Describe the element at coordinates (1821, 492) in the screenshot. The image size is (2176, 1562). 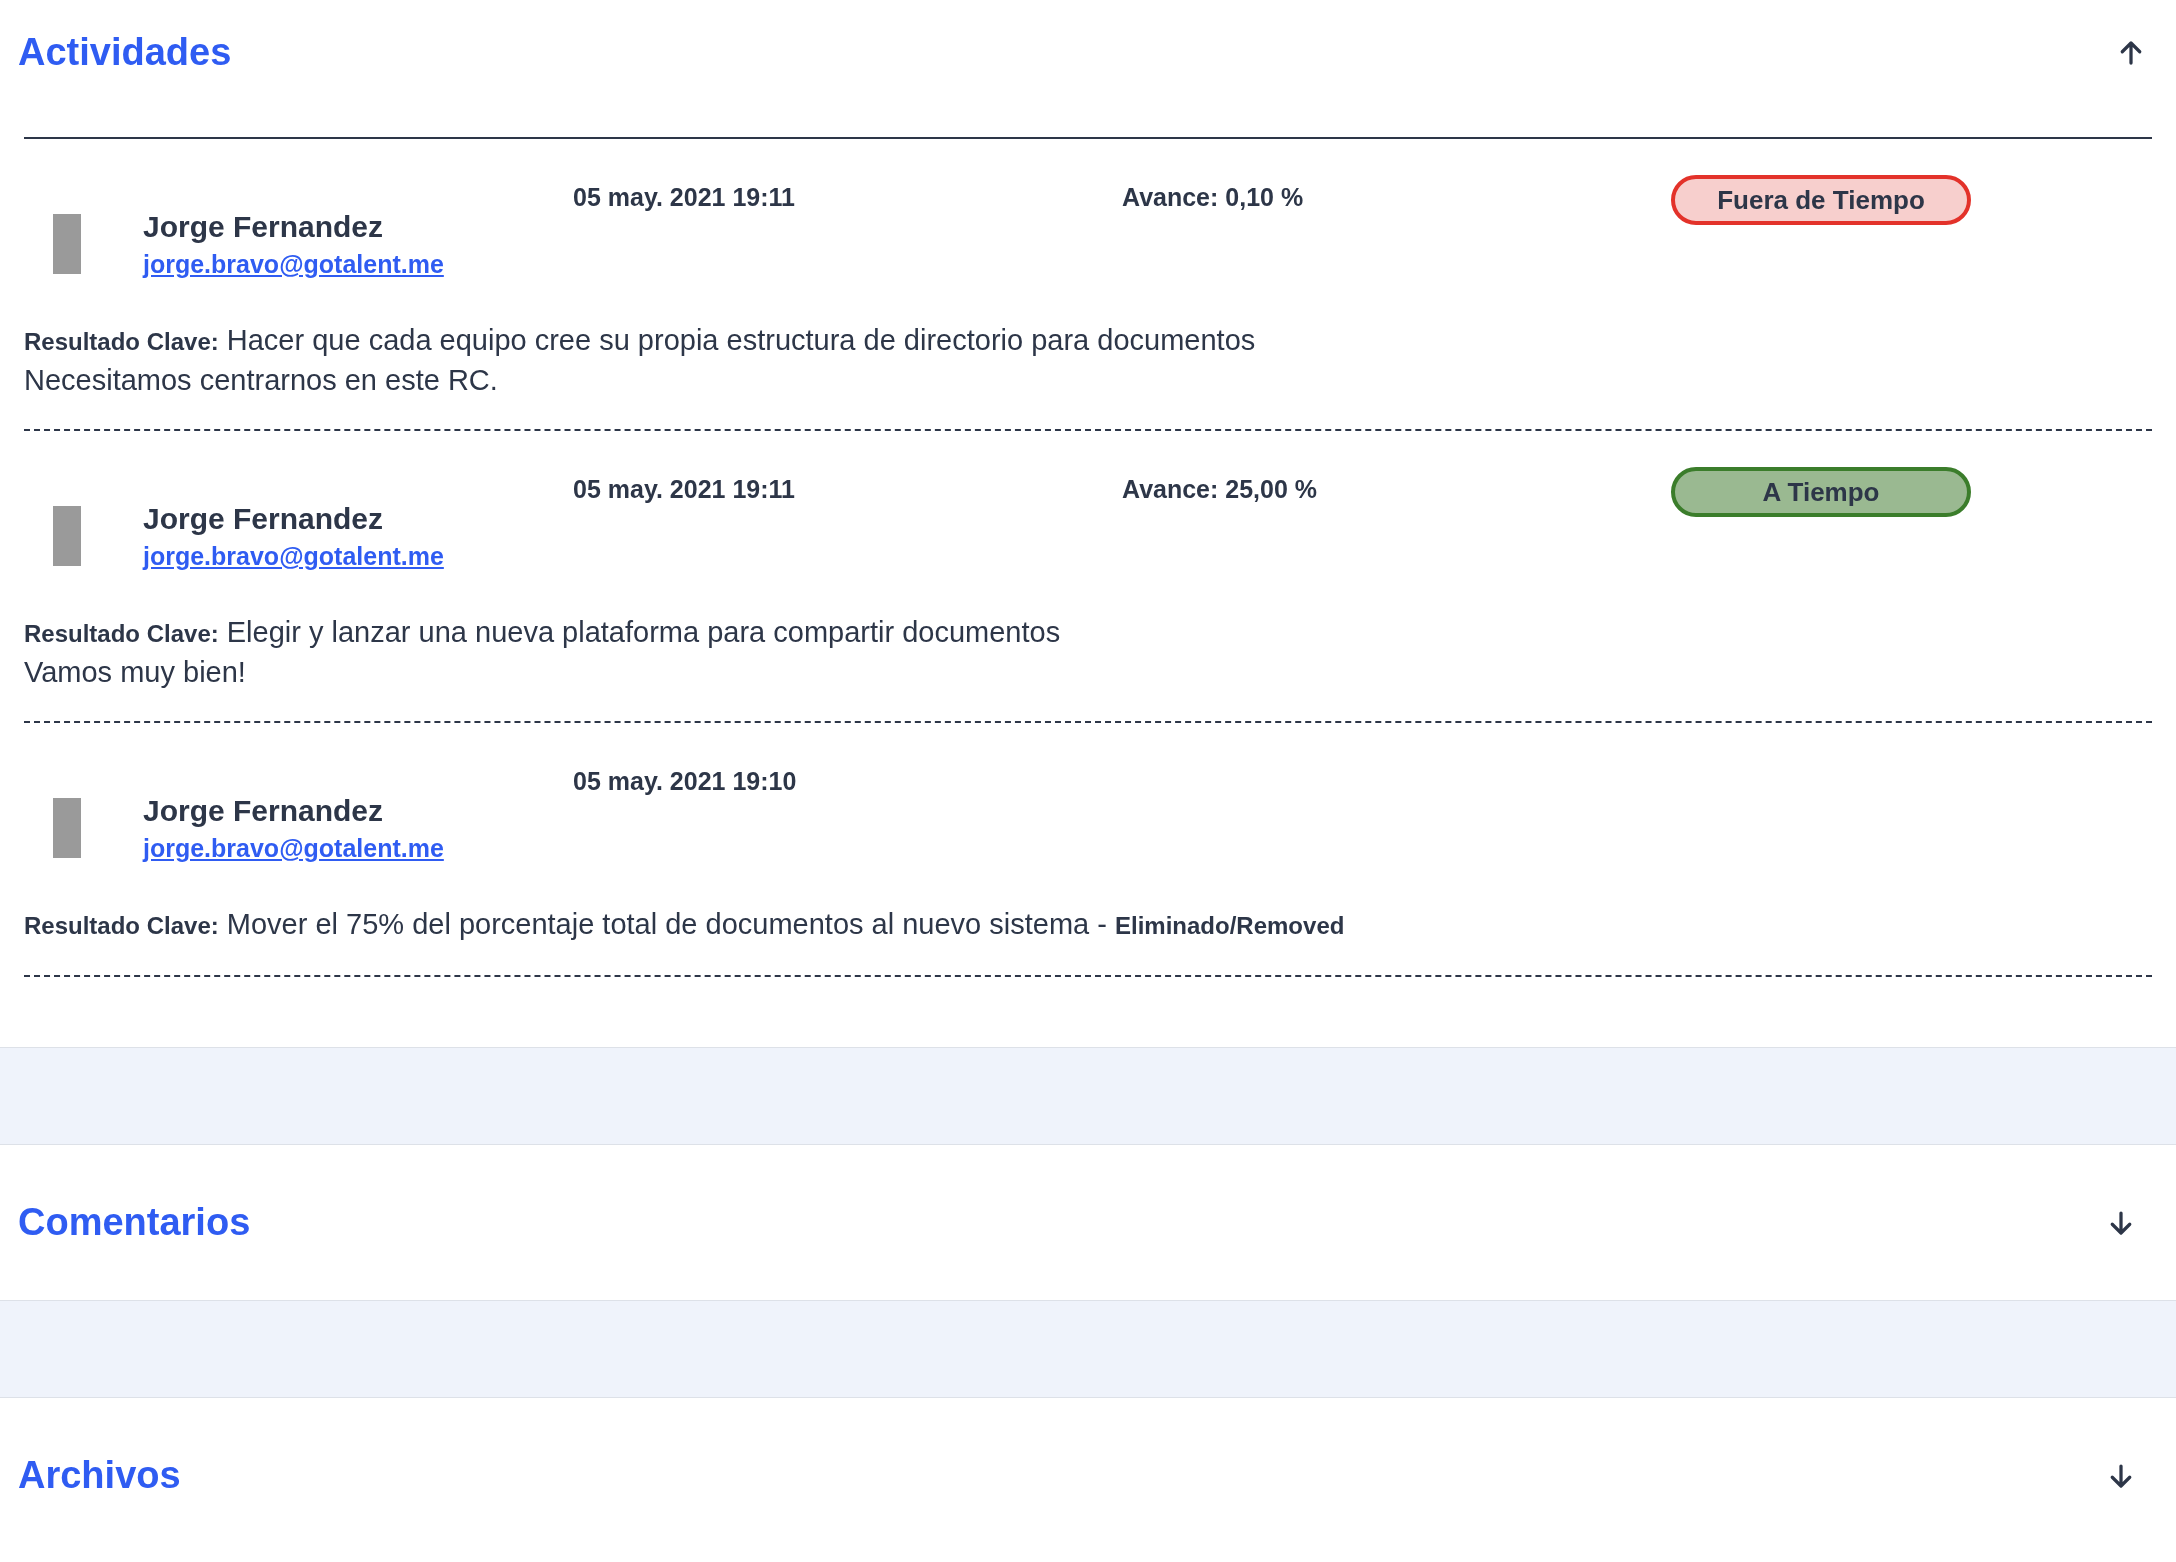
I see `status-badge: A Tiempo` at that location.